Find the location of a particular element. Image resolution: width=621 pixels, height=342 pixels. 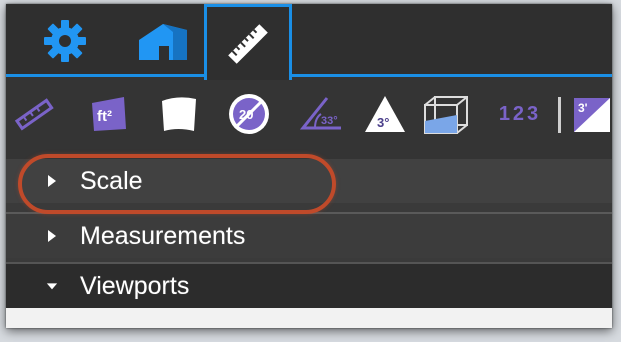

dimension-label: 3' is located at coordinates (583, 108).